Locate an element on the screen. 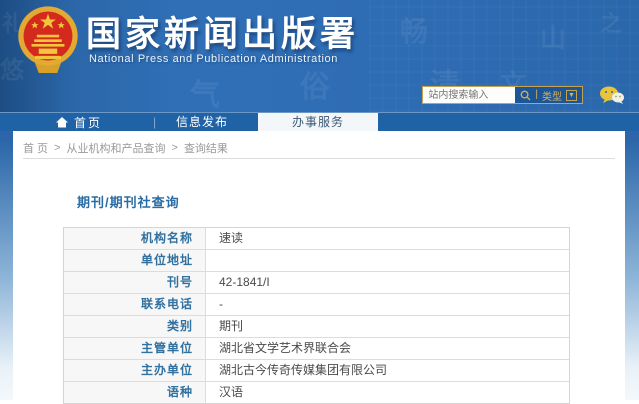 The image size is (639, 404). table-row: 单位地址 is located at coordinates (316, 261).